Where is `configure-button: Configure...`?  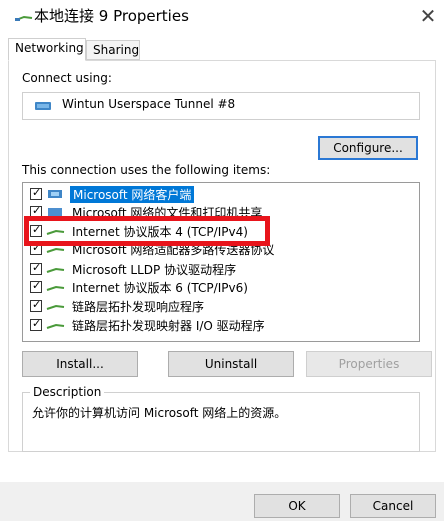
configure-button: Configure... is located at coordinates (368, 148).